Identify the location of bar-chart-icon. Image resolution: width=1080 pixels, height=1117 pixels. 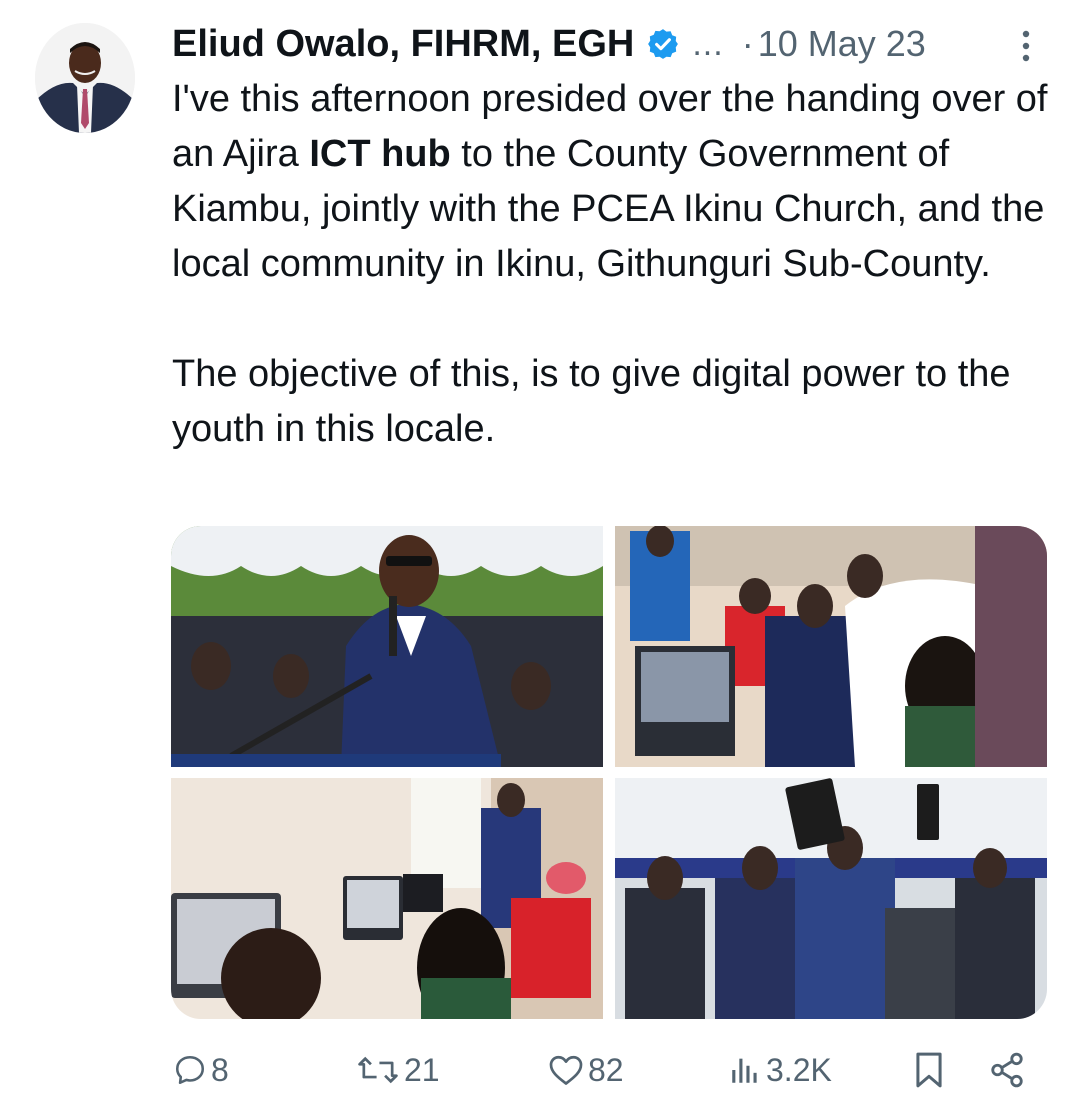
(745, 1070).